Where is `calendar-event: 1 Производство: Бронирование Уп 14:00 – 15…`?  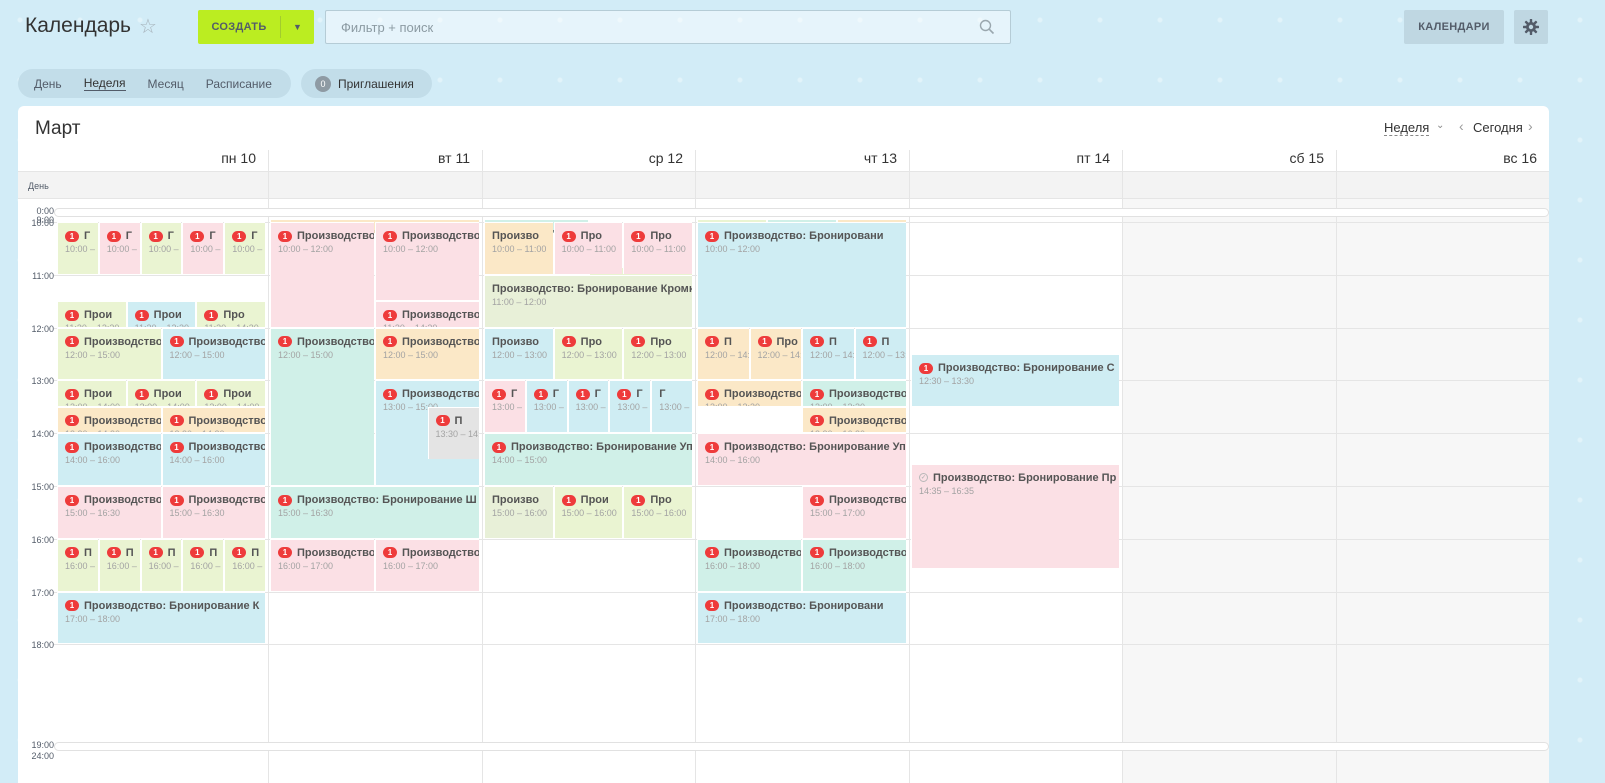 calendar-event: 1 Производство: Бронирование Уп 14:00 – 15… is located at coordinates (588, 459).